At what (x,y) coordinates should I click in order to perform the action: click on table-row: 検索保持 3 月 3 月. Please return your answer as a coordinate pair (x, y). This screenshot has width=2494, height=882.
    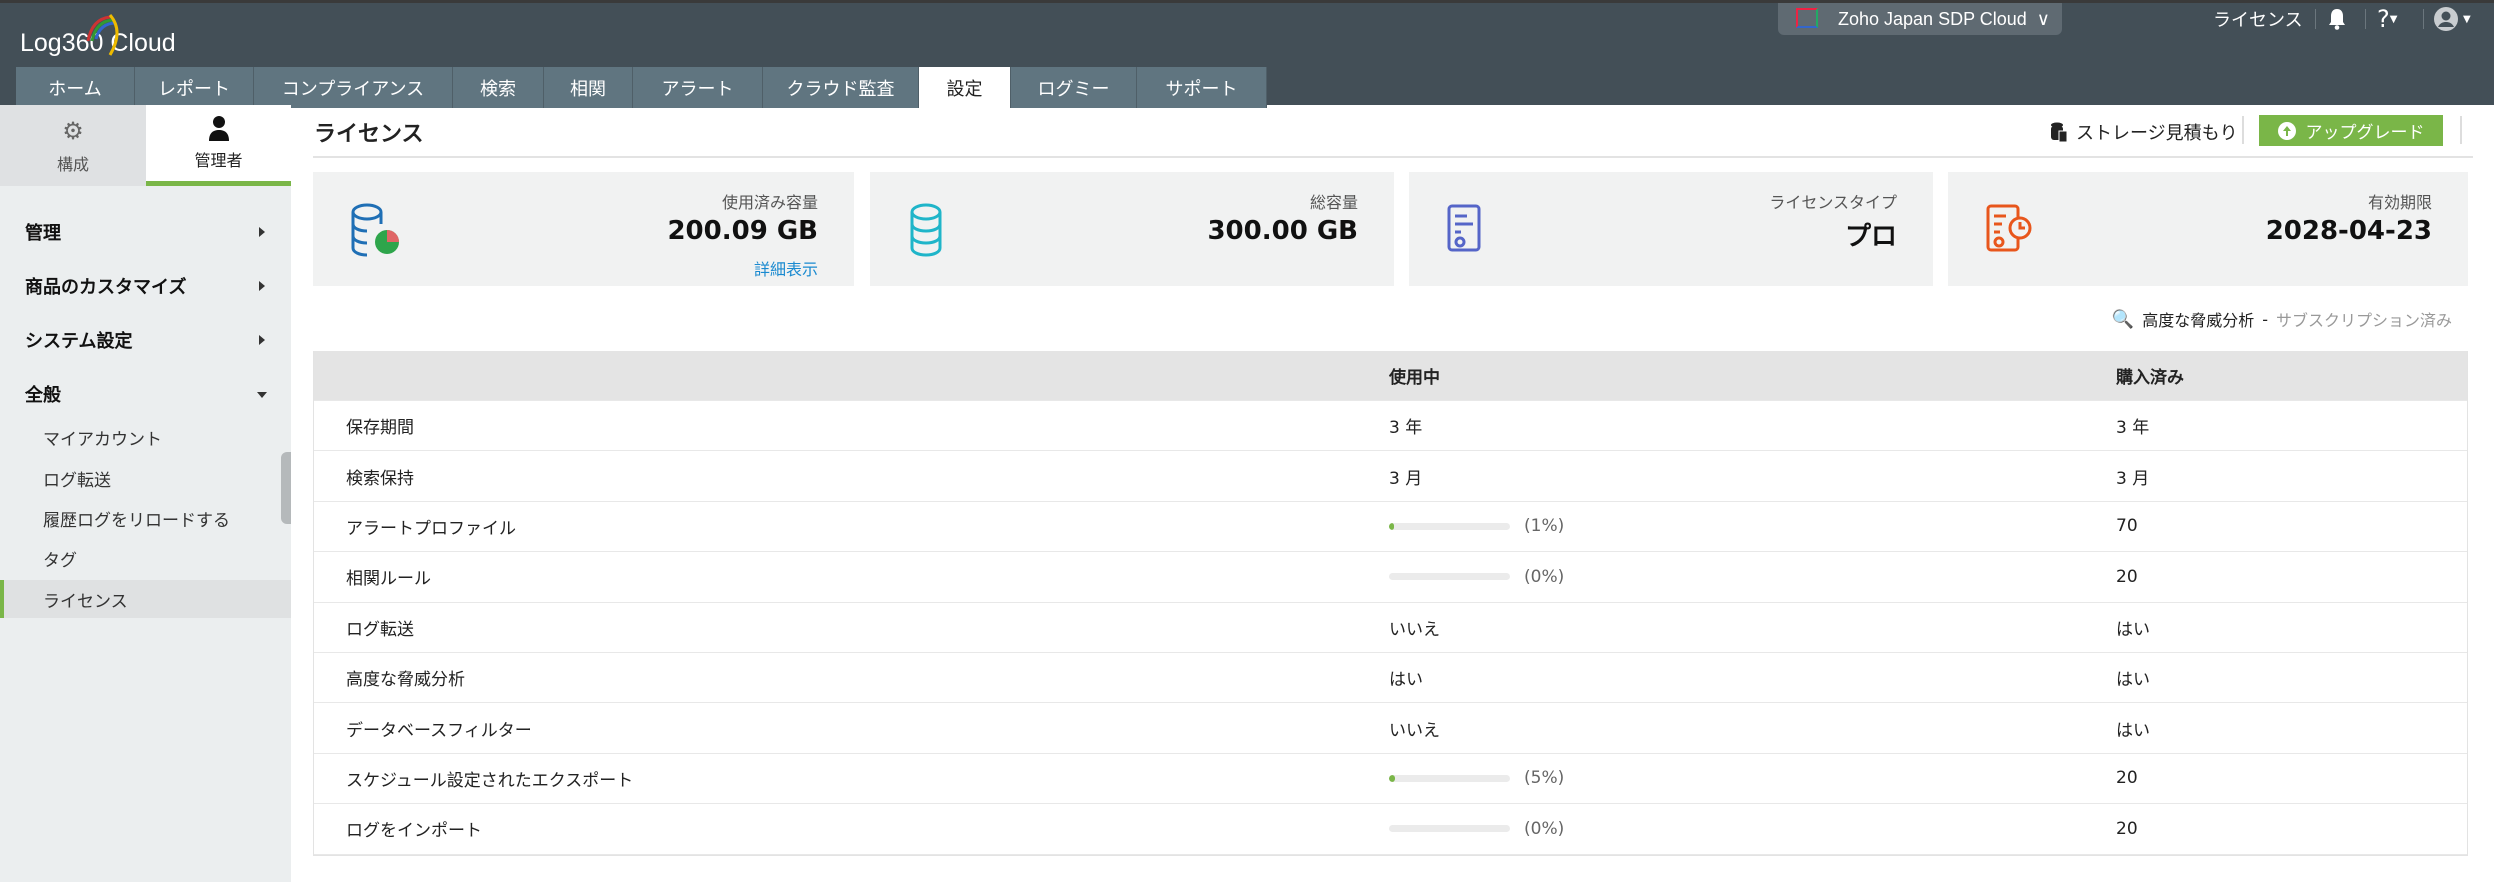
    Looking at the image, I should click on (1390, 476).